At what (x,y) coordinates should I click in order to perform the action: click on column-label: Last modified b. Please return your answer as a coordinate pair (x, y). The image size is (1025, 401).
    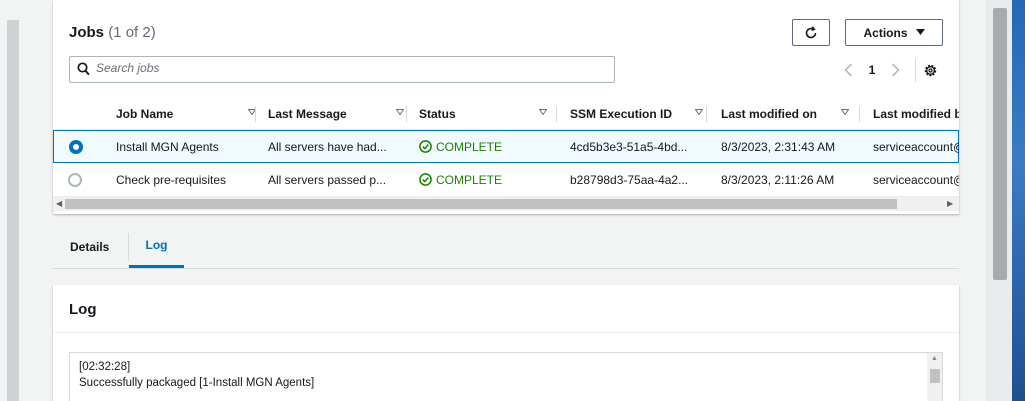
    Looking at the image, I should click on (916, 114).